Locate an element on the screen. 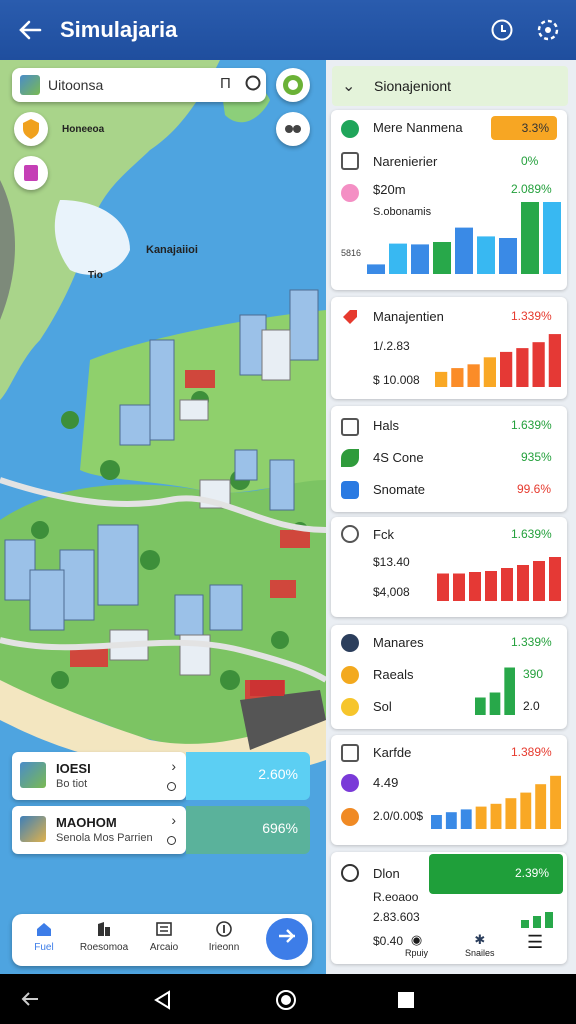 This screenshot has width=576, height=1024. card-row-label: Raeals is located at coordinates (393, 674).